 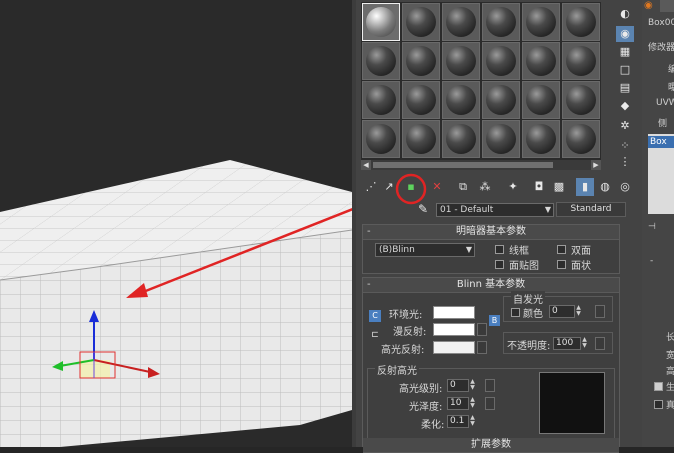 I want to click on opacity-map-button, so click(x=600, y=343).